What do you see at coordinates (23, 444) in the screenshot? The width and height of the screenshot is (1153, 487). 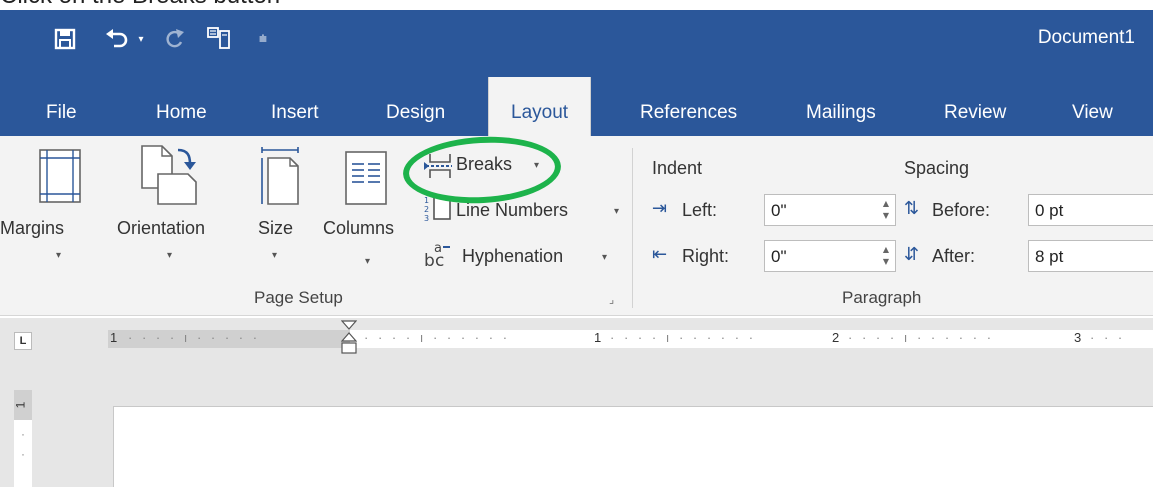 I see `vertical-ruler-ticks: · ·` at bounding box center [23, 444].